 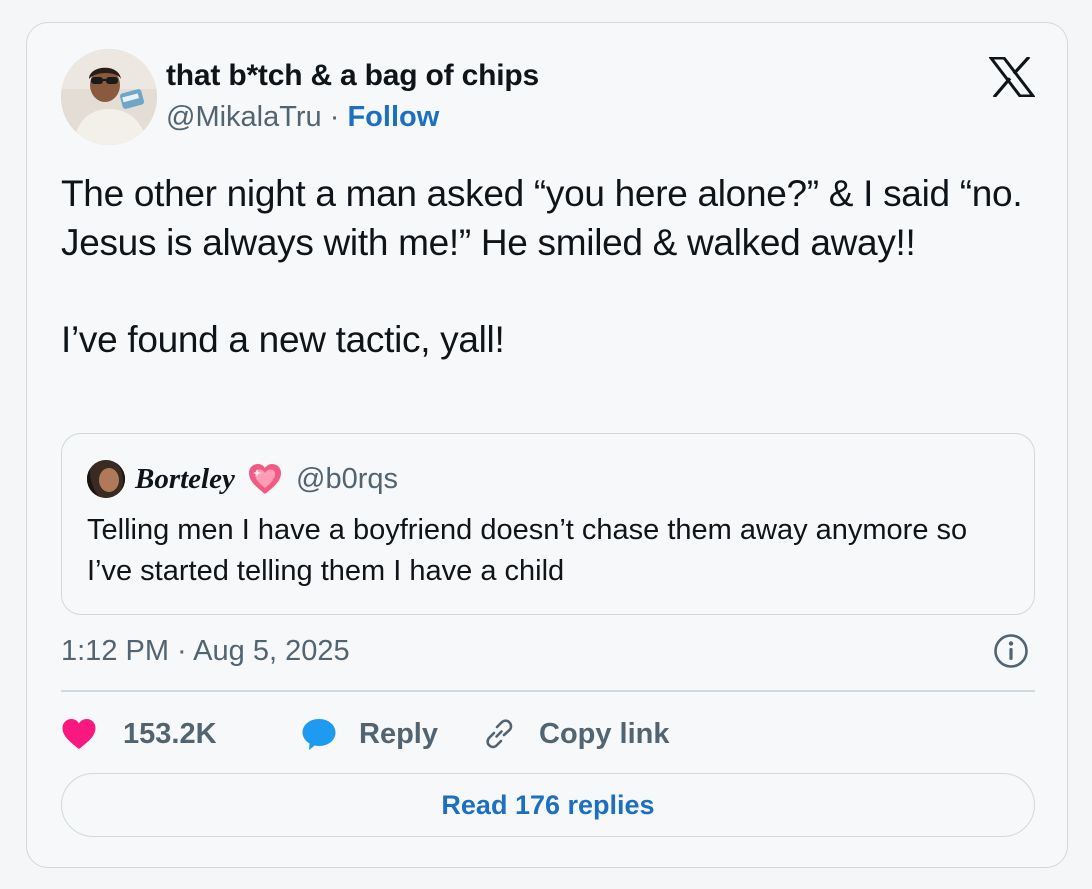 What do you see at coordinates (109, 97) in the screenshot?
I see `author-avatar` at bounding box center [109, 97].